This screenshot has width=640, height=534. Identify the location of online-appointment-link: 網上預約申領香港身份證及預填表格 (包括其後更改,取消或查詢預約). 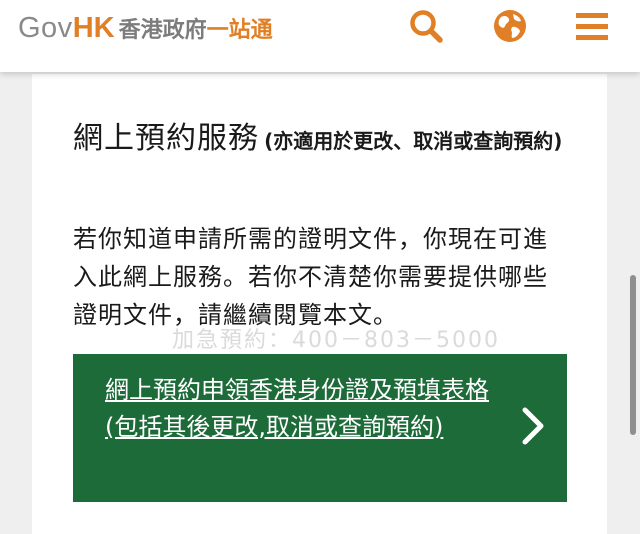
(305, 409).